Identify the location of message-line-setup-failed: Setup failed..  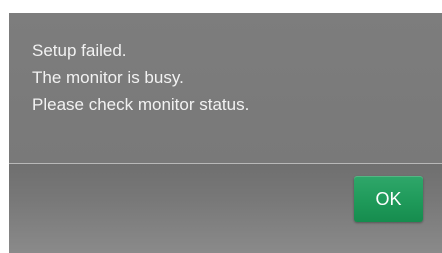
(79, 50).